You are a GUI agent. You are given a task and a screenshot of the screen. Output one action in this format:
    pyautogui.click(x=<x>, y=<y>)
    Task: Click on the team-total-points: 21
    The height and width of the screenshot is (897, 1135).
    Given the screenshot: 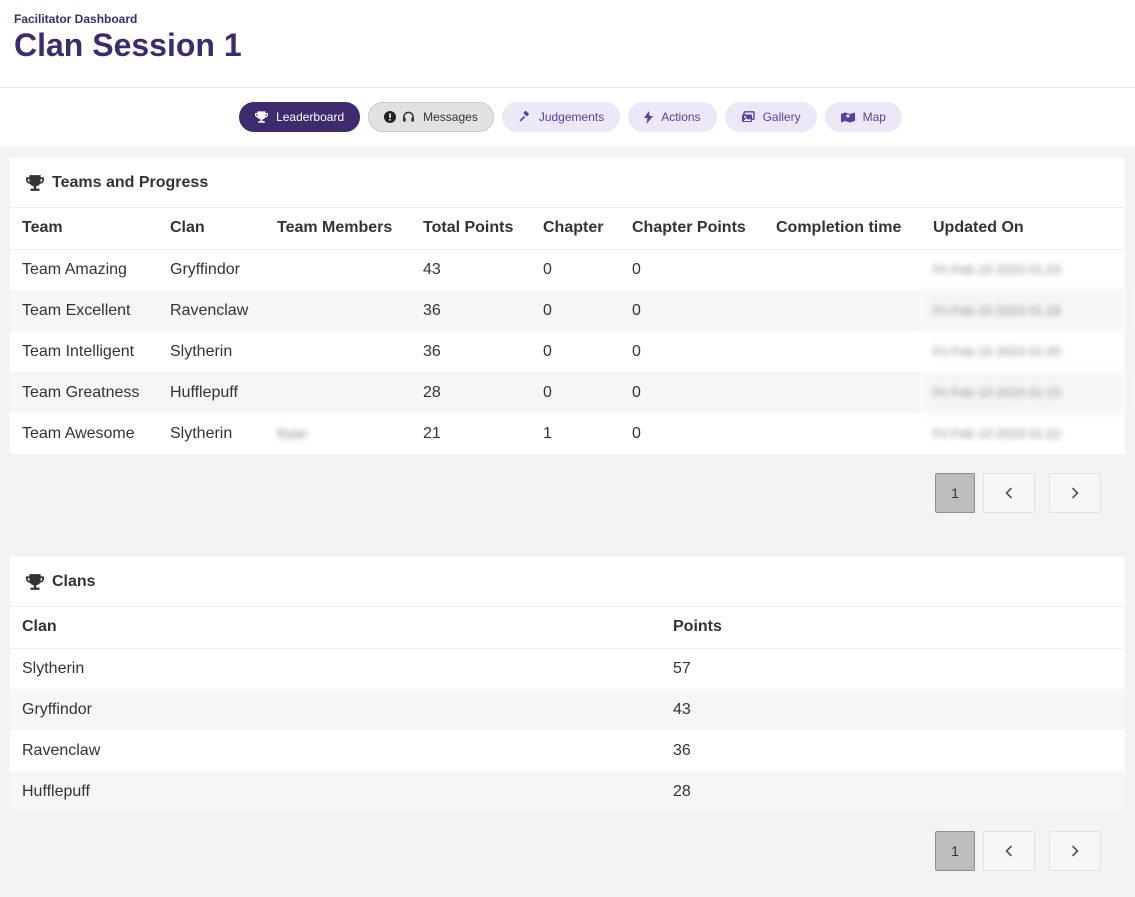 What is the action you would take?
    pyautogui.click(x=432, y=433)
    